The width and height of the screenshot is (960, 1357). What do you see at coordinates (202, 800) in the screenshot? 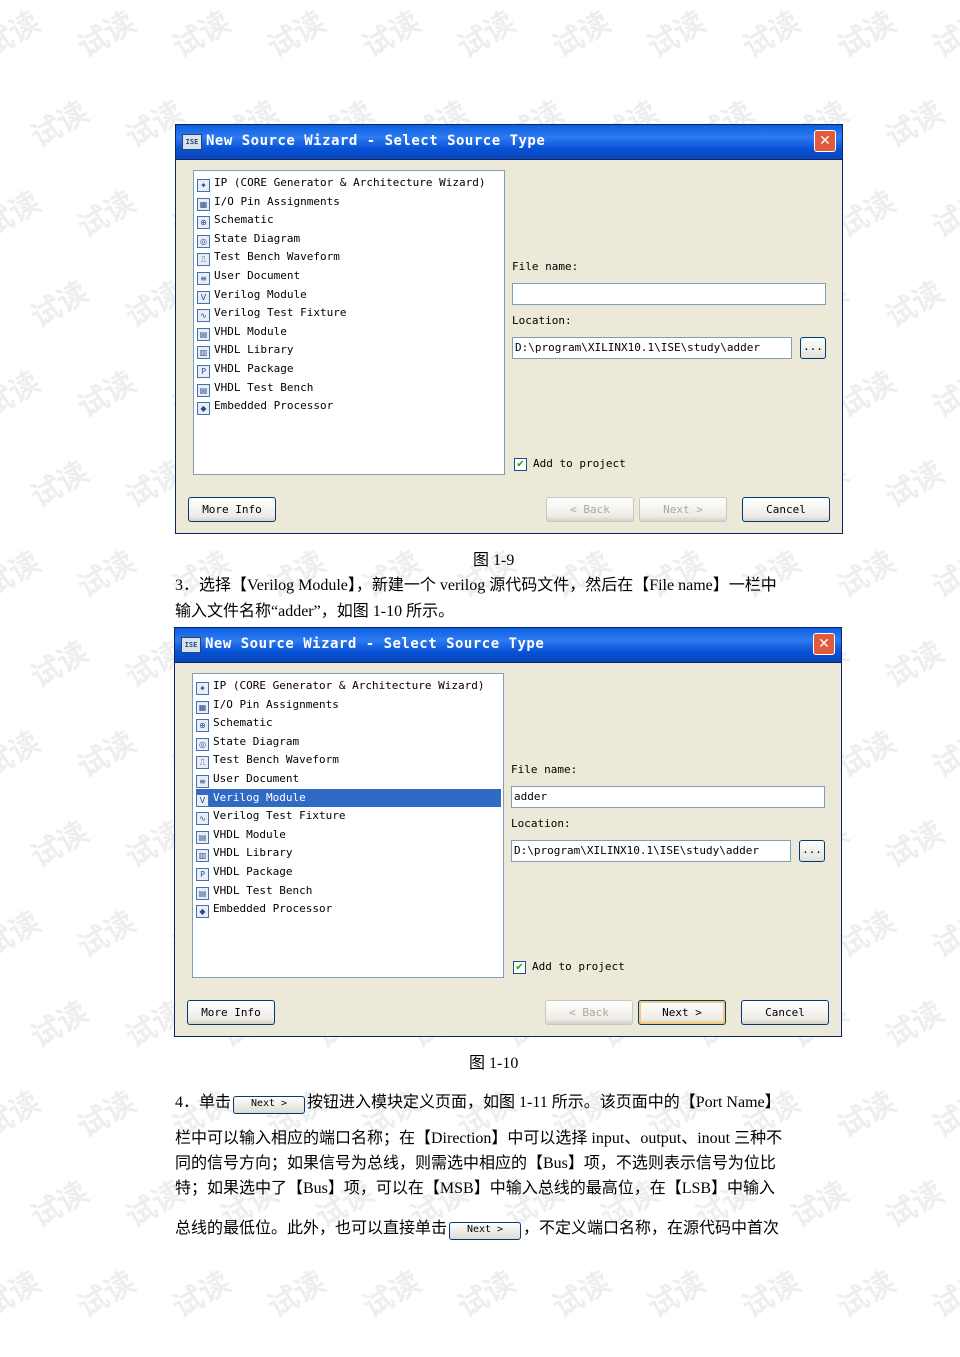
I see `verilog-icon: V` at bounding box center [202, 800].